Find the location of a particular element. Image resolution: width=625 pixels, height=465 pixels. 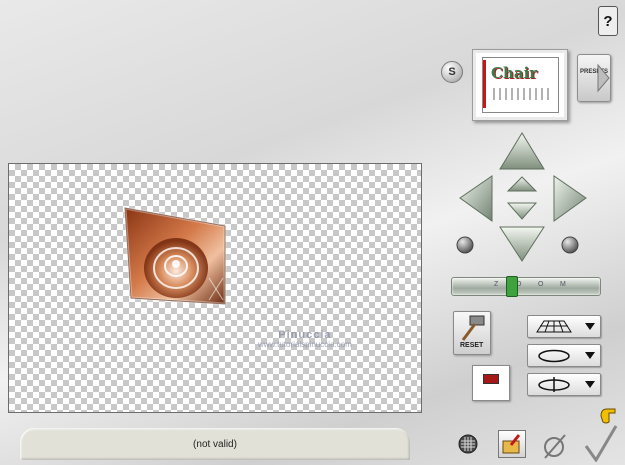

reset-button: RESET is located at coordinates (472, 333).